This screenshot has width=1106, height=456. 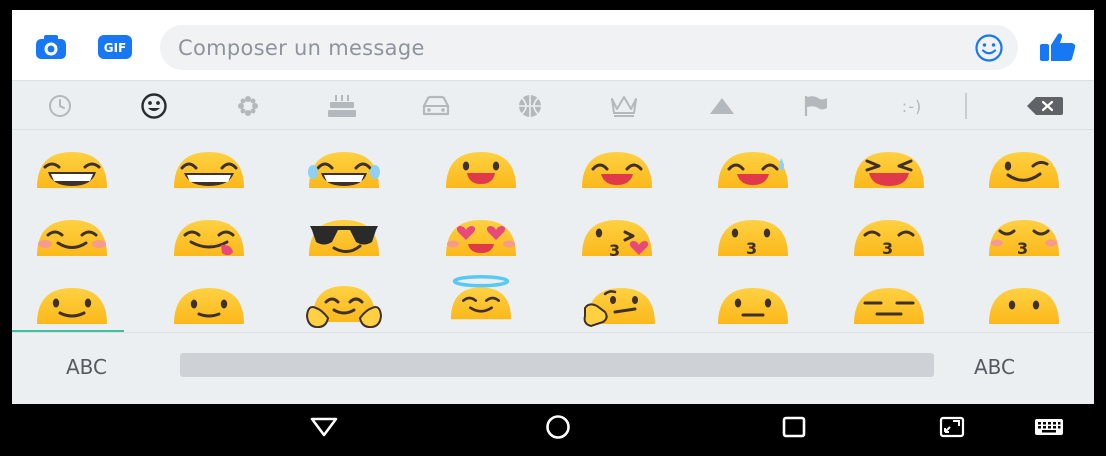 I want to click on flag-icon, so click(x=815, y=106).